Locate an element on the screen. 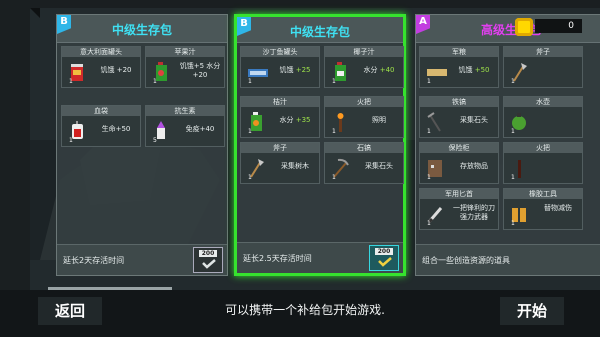 This screenshot has width=600, height=337. stat-value: +35 is located at coordinates (303, 120).